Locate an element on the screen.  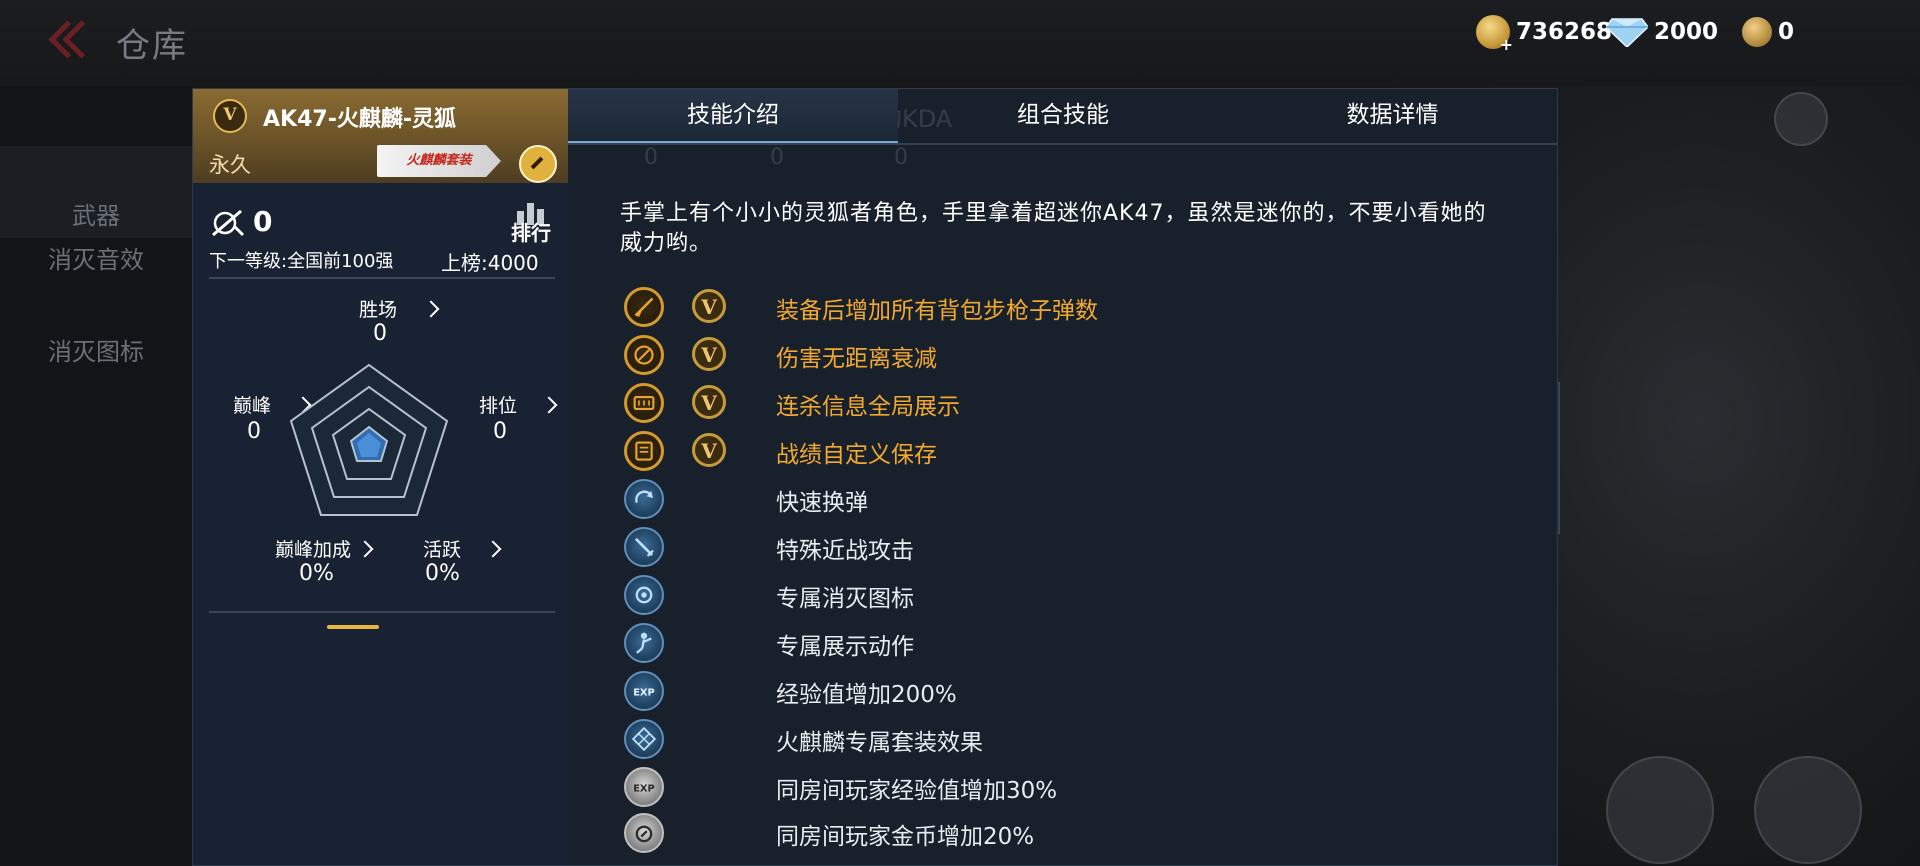
skill-label: 伤害无距离衰减 is located at coordinates (856, 359).